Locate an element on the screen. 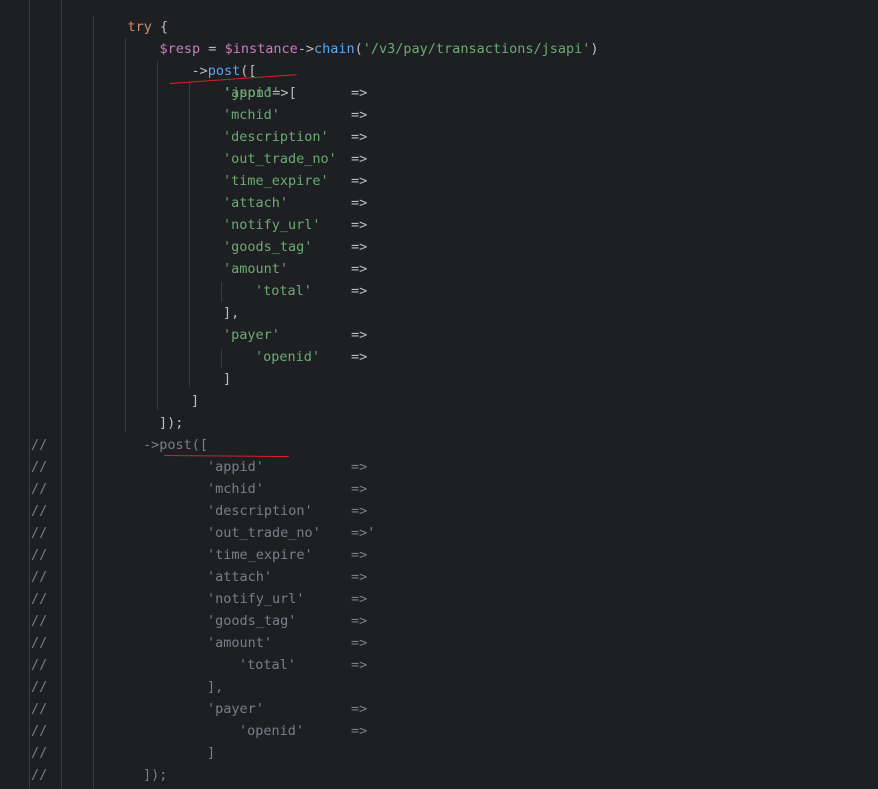 This screenshot has width=878, height=789. code-line: 'out_trade_no' is located at coordinates (280, 159).